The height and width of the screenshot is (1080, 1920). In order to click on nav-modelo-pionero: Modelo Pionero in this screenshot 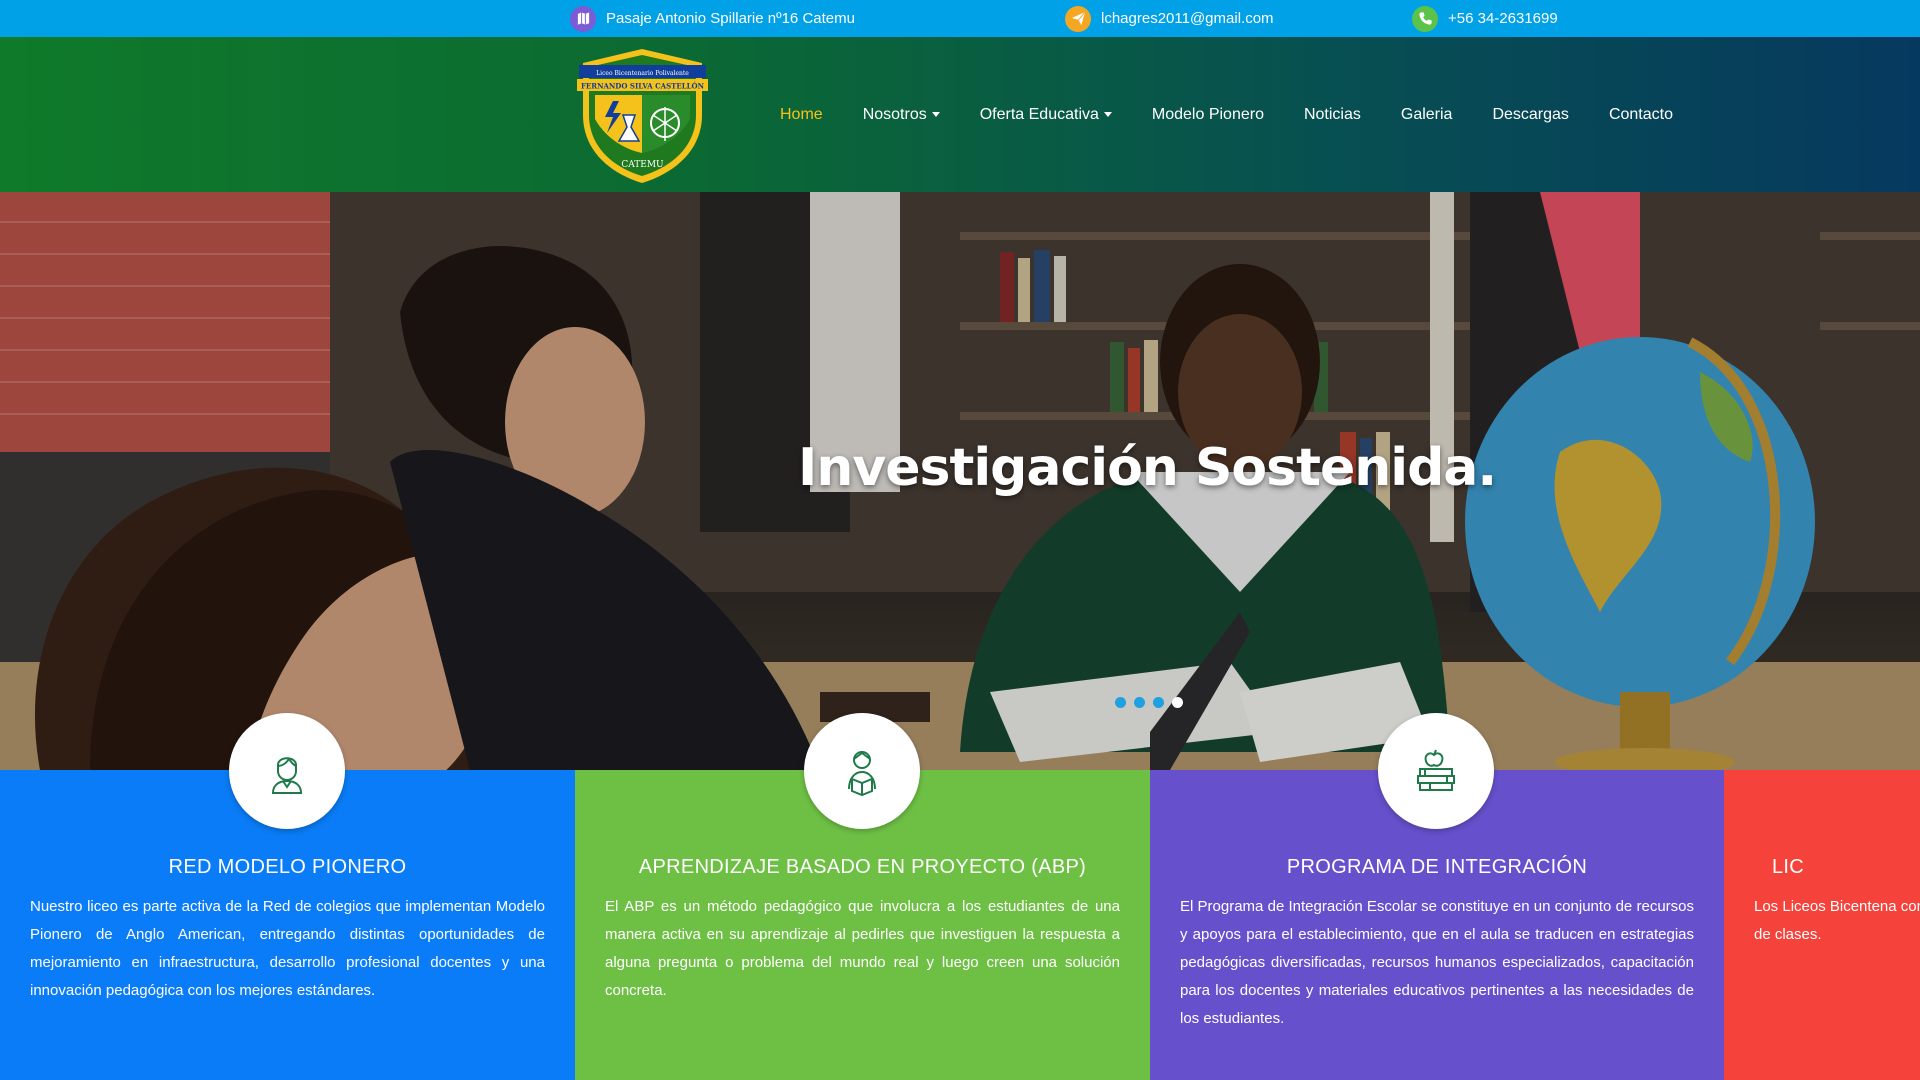, I will do `click(1208, 115)`.